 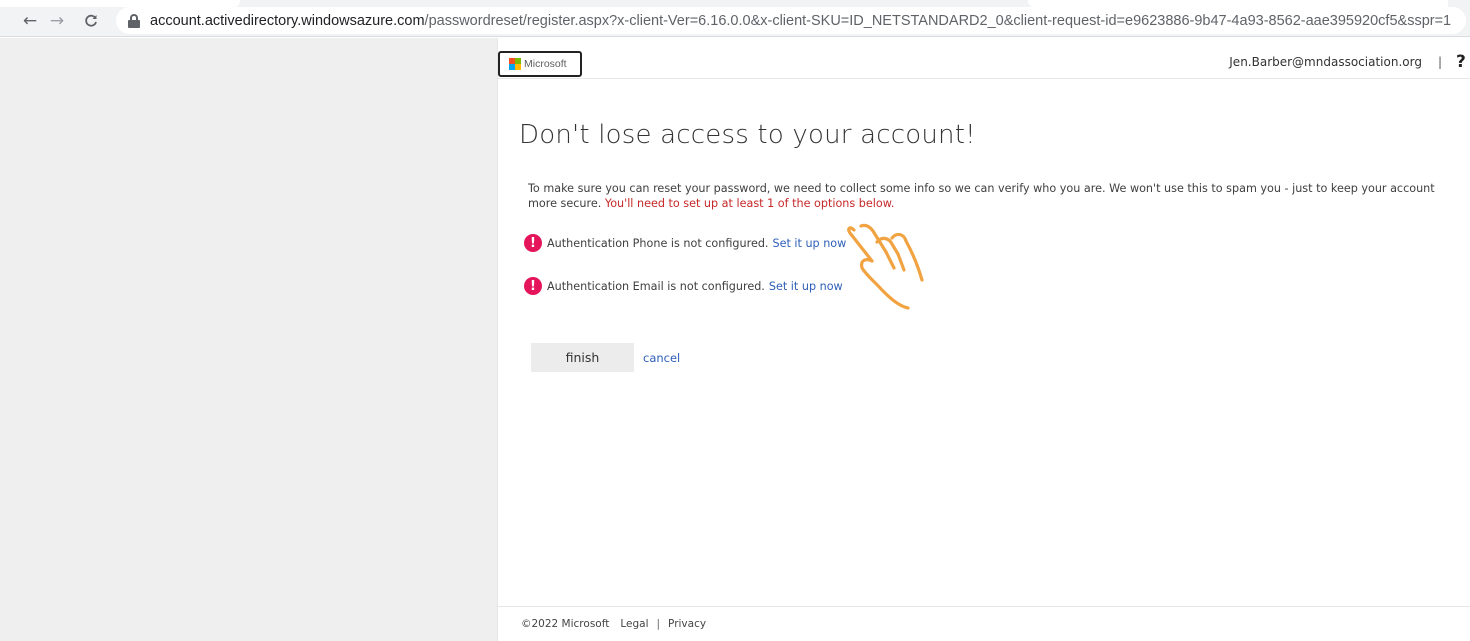 I want to click on page-title: Don't lose access to your account!, so click(x=747, y=135).